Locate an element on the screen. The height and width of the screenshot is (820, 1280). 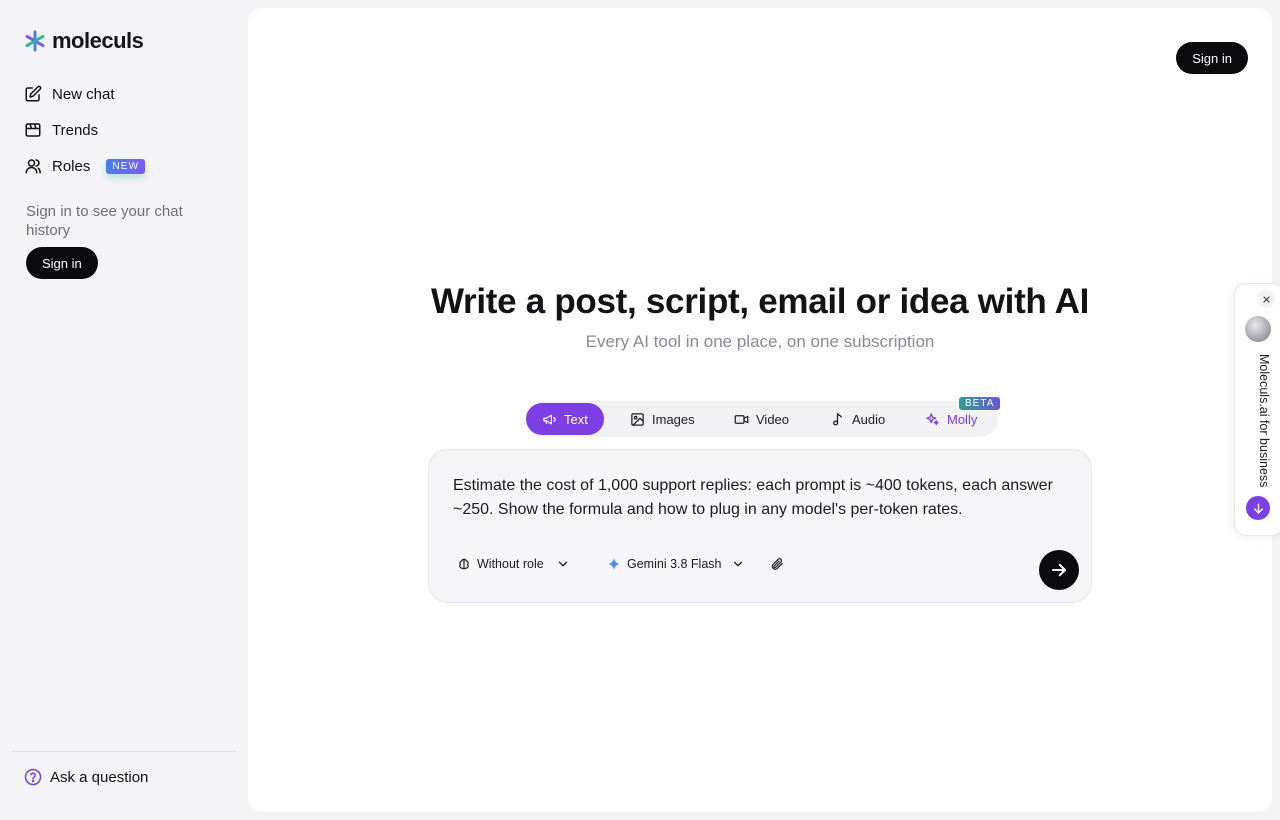
sidebar-item-trends: Trends is located at coordinates (84, 130).